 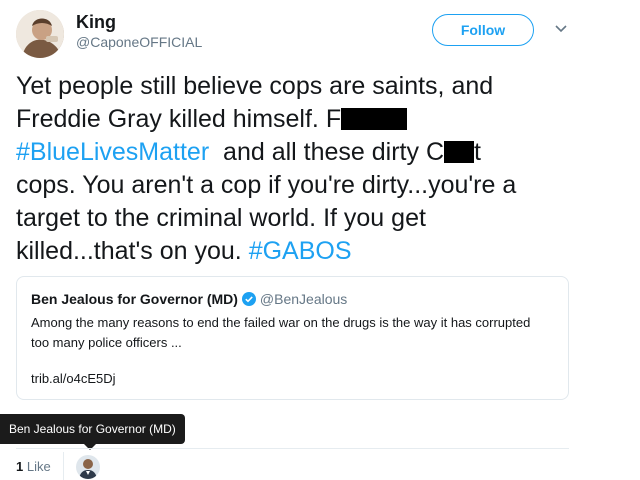 I want to click on tweet-line: Freddie Gray killed himself. F, so click(x=316, y=119).